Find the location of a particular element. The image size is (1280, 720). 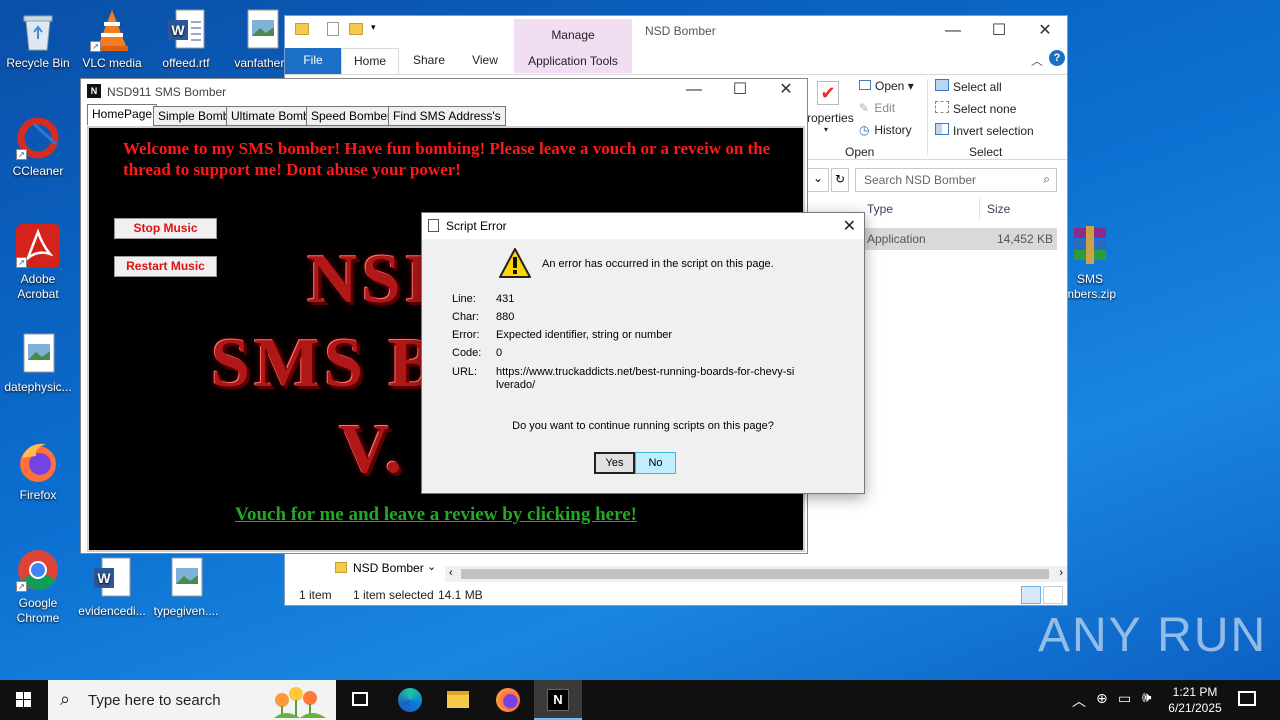

dialog-close-button: ✕ is located at coordinates (849, 226).